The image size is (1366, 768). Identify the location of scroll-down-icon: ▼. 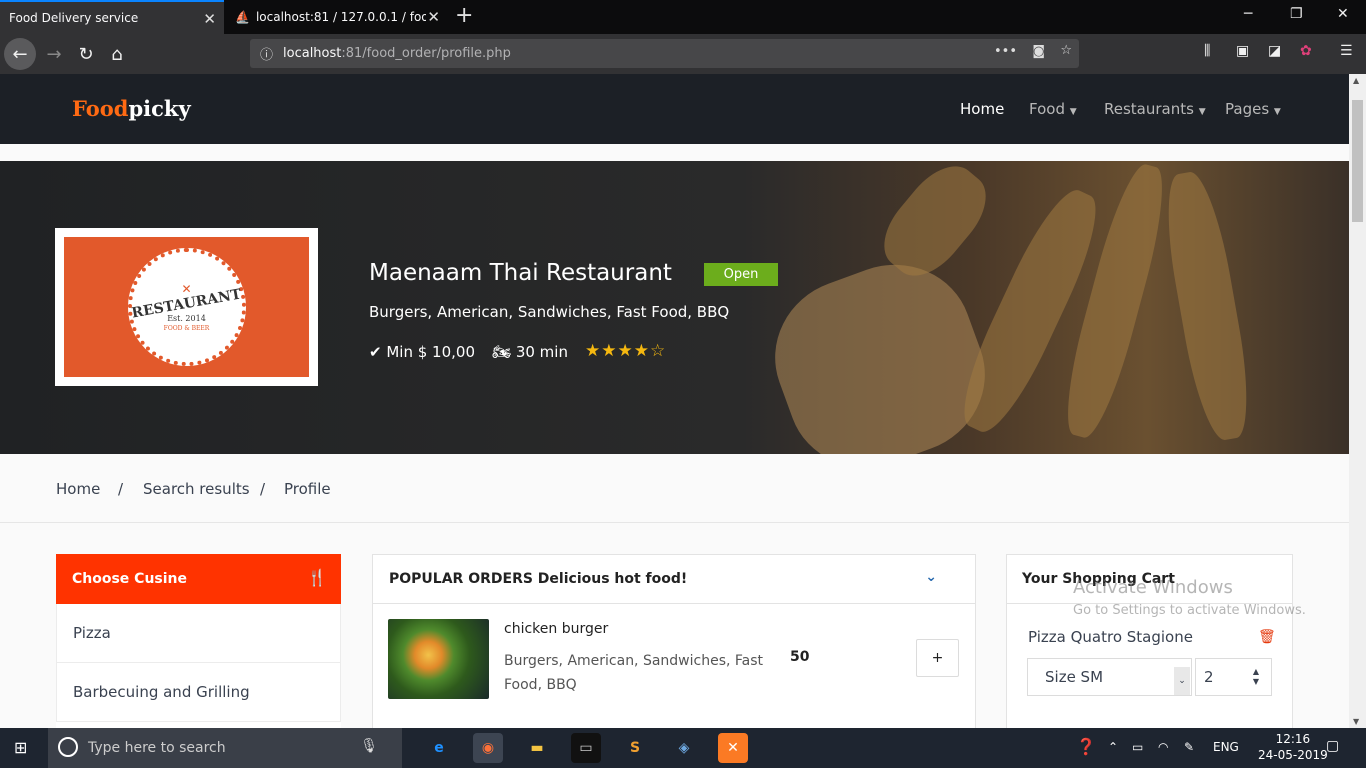
(1356, 721).